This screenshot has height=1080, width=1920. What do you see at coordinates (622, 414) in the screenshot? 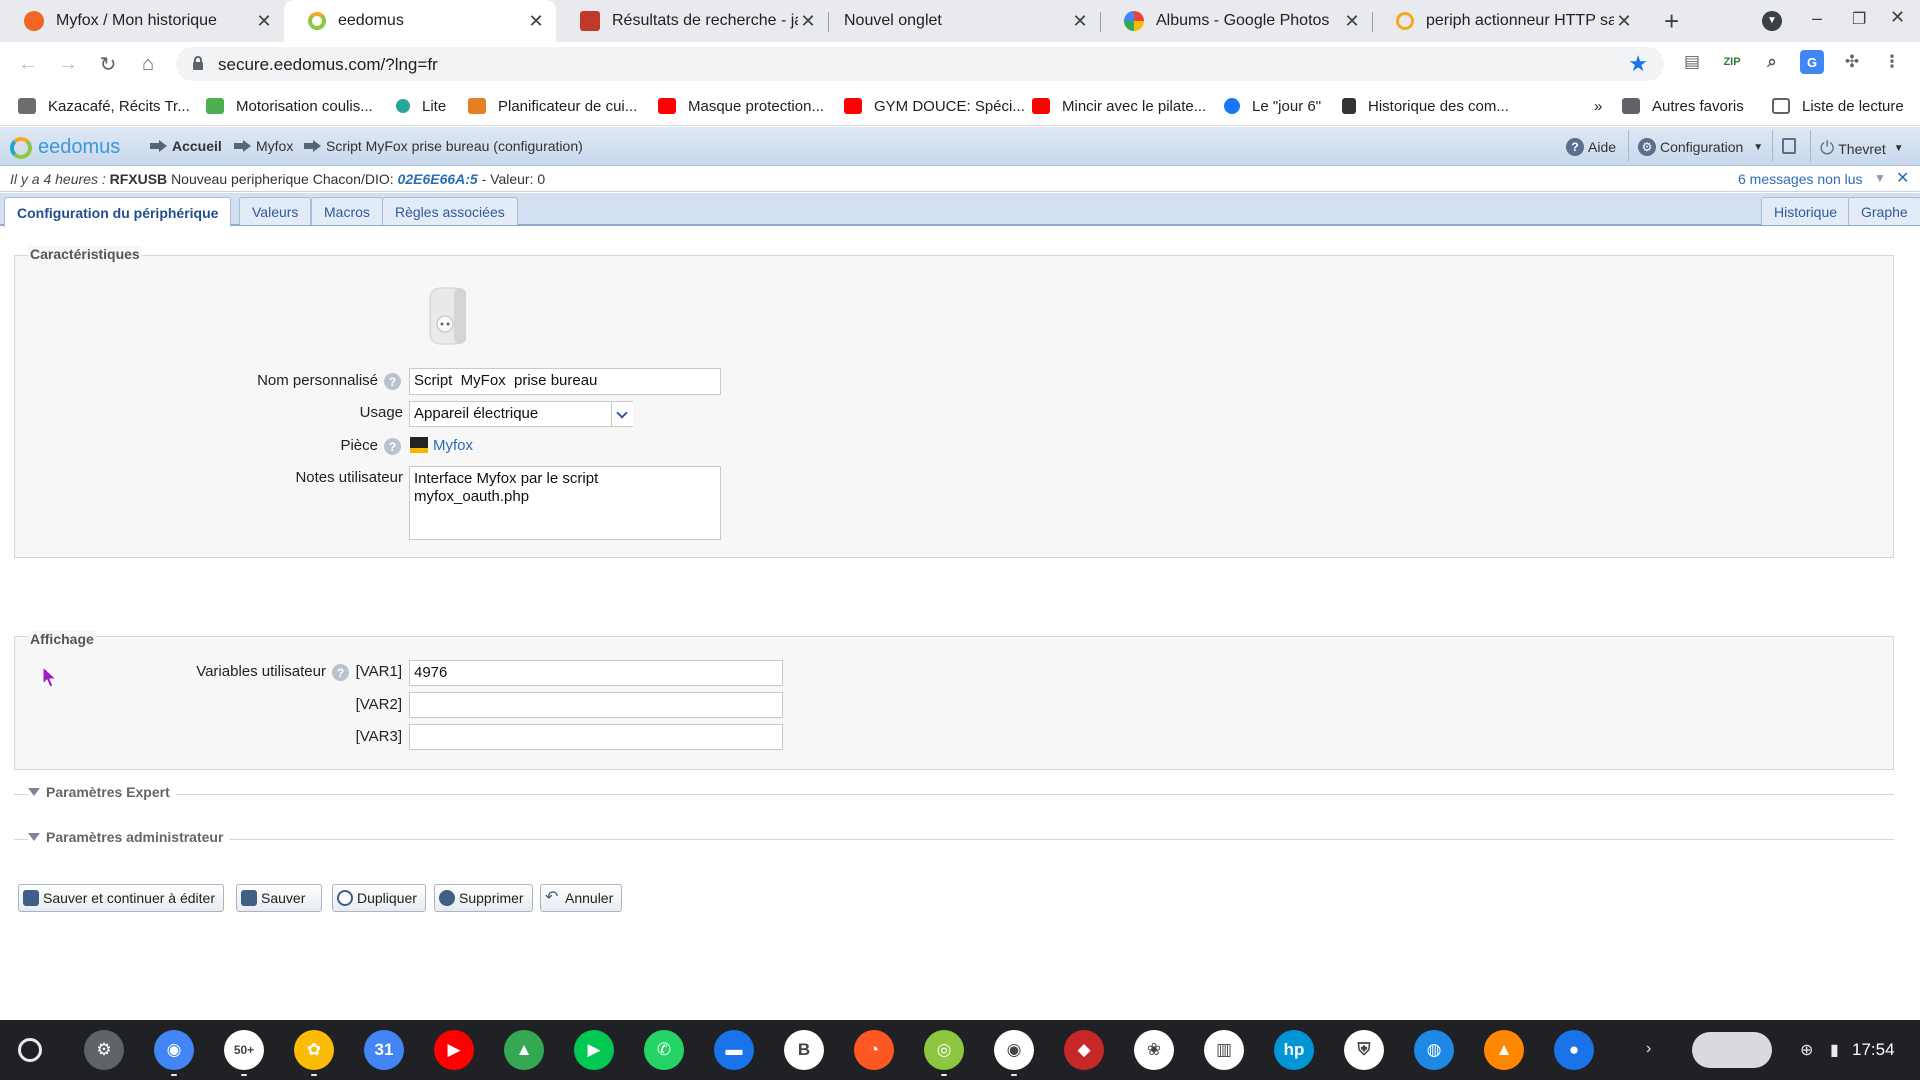
I see `chevron-down-icon` at bounding box center [622, 414].